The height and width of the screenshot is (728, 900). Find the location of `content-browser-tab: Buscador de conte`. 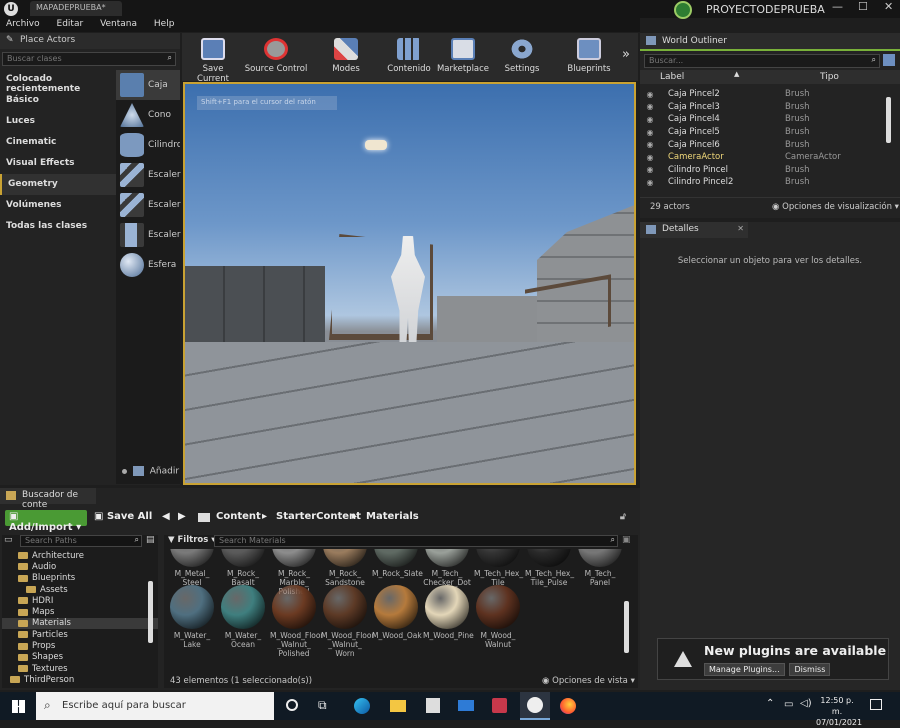

content-browser-tab: Buscador de conte is located at coordinates (48, 499).